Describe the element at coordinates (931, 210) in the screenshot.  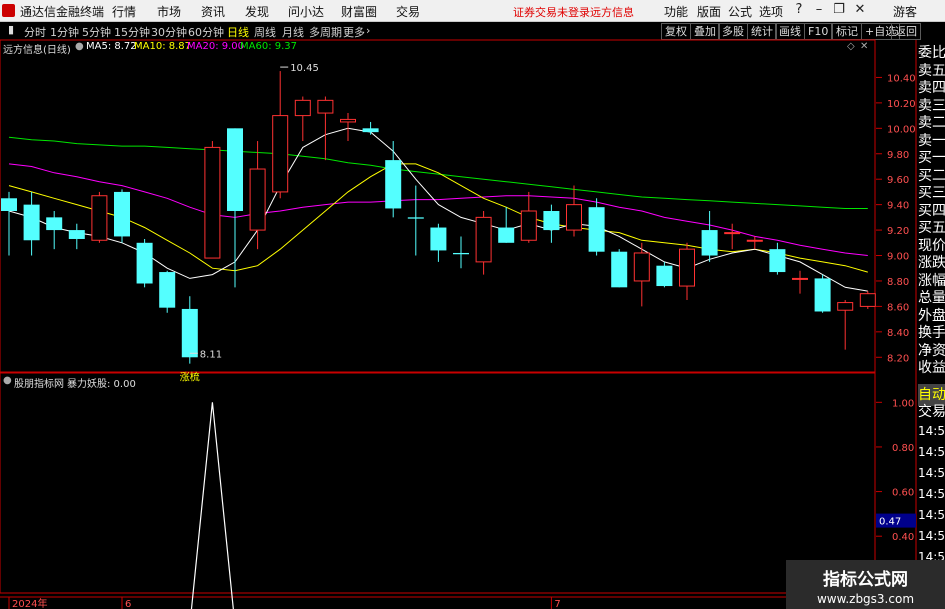
I see `sidebar-item: 买四` at that location.